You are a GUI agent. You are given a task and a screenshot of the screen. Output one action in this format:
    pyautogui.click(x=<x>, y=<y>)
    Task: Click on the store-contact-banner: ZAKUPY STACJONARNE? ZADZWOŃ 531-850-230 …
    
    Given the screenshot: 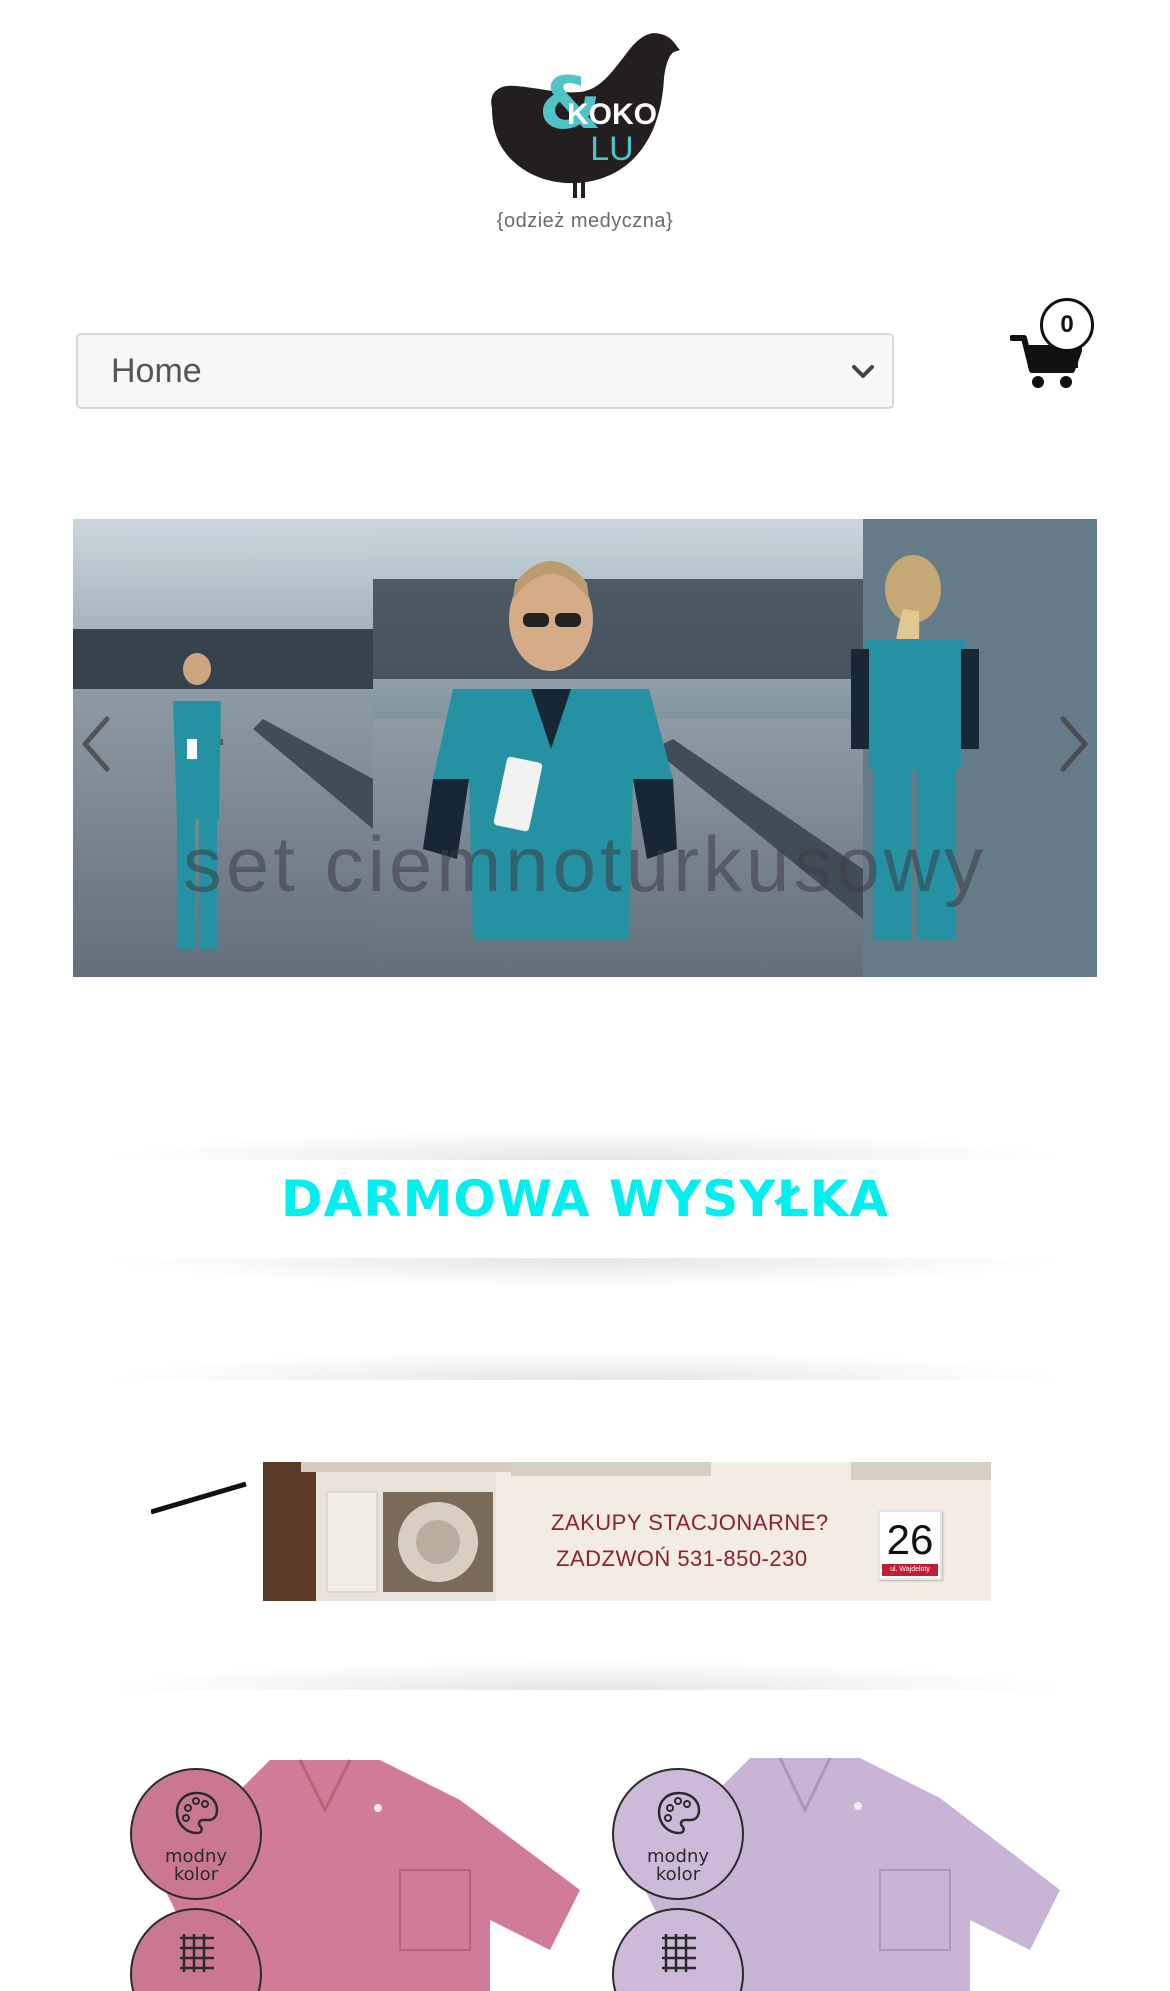 What is the action you would take?
    pyautogui.click(x=583, y=1531)
    